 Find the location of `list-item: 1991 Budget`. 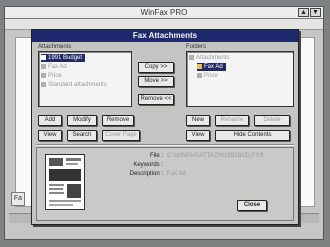

list-item: 1991 Budget is located at coordinates (63, 58).